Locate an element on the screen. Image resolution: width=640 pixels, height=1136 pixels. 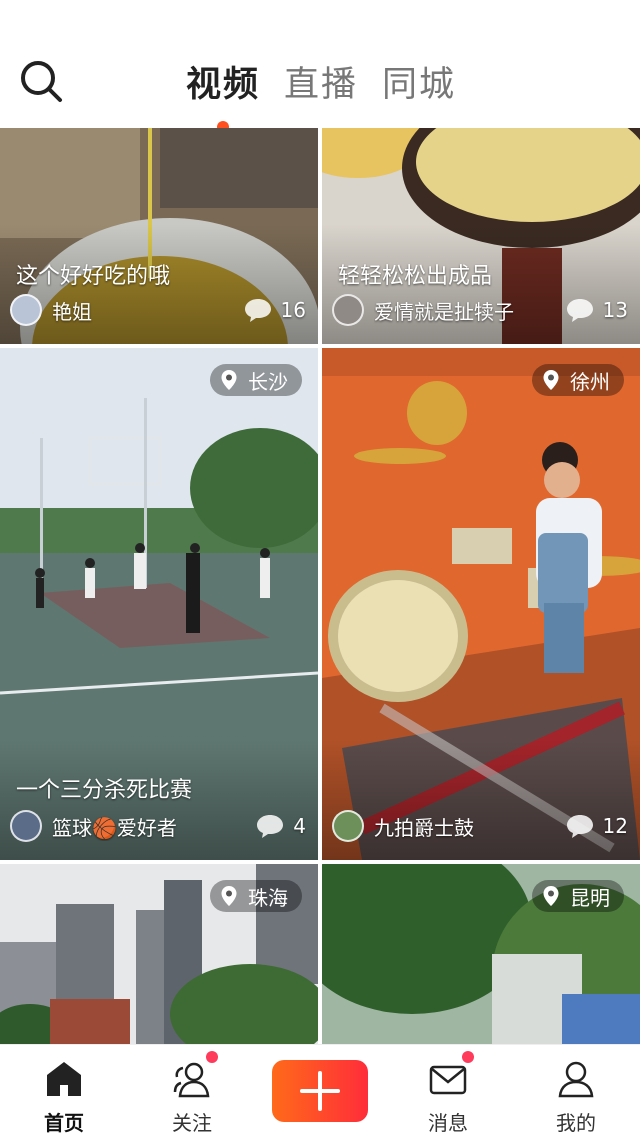
video-meta: 九拍爵士鼓 12 is located at coordinates (480, 826).